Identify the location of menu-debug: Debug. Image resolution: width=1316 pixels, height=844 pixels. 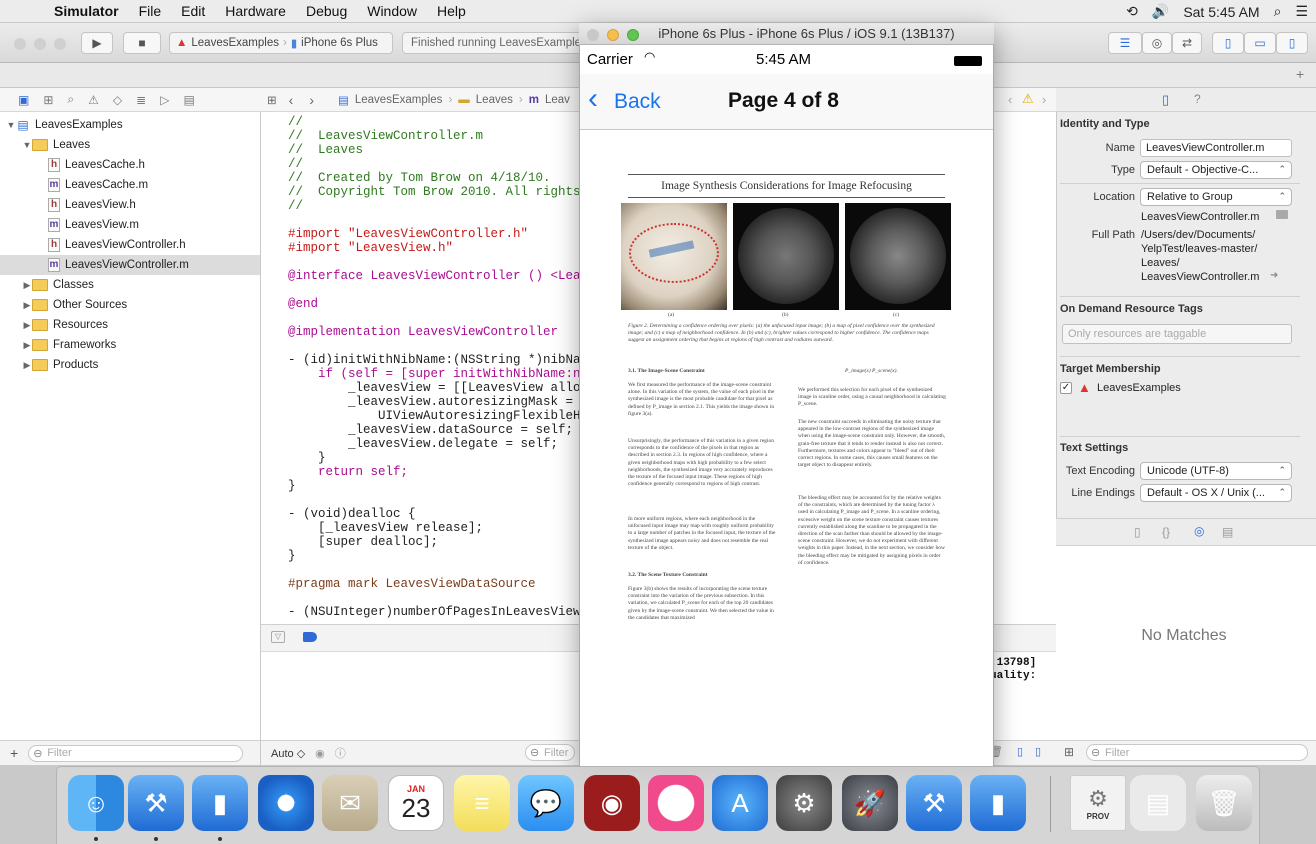
(326, 11).